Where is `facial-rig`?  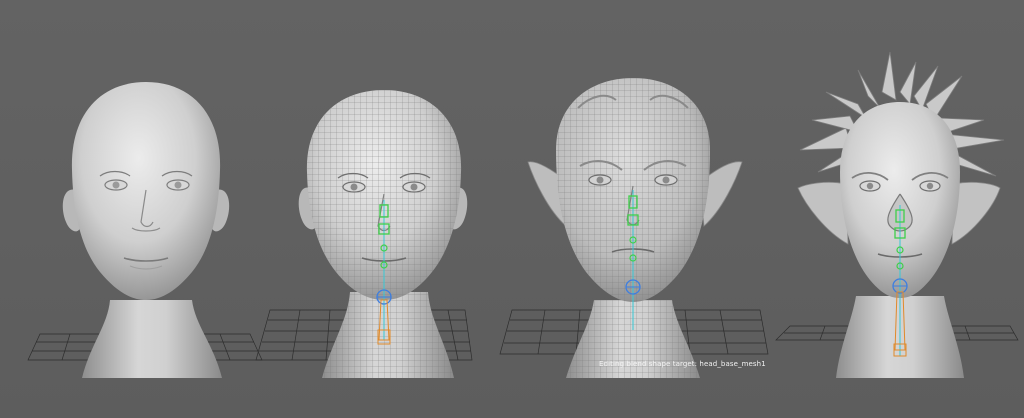
facial-rig is located at coordinates (900, 281).